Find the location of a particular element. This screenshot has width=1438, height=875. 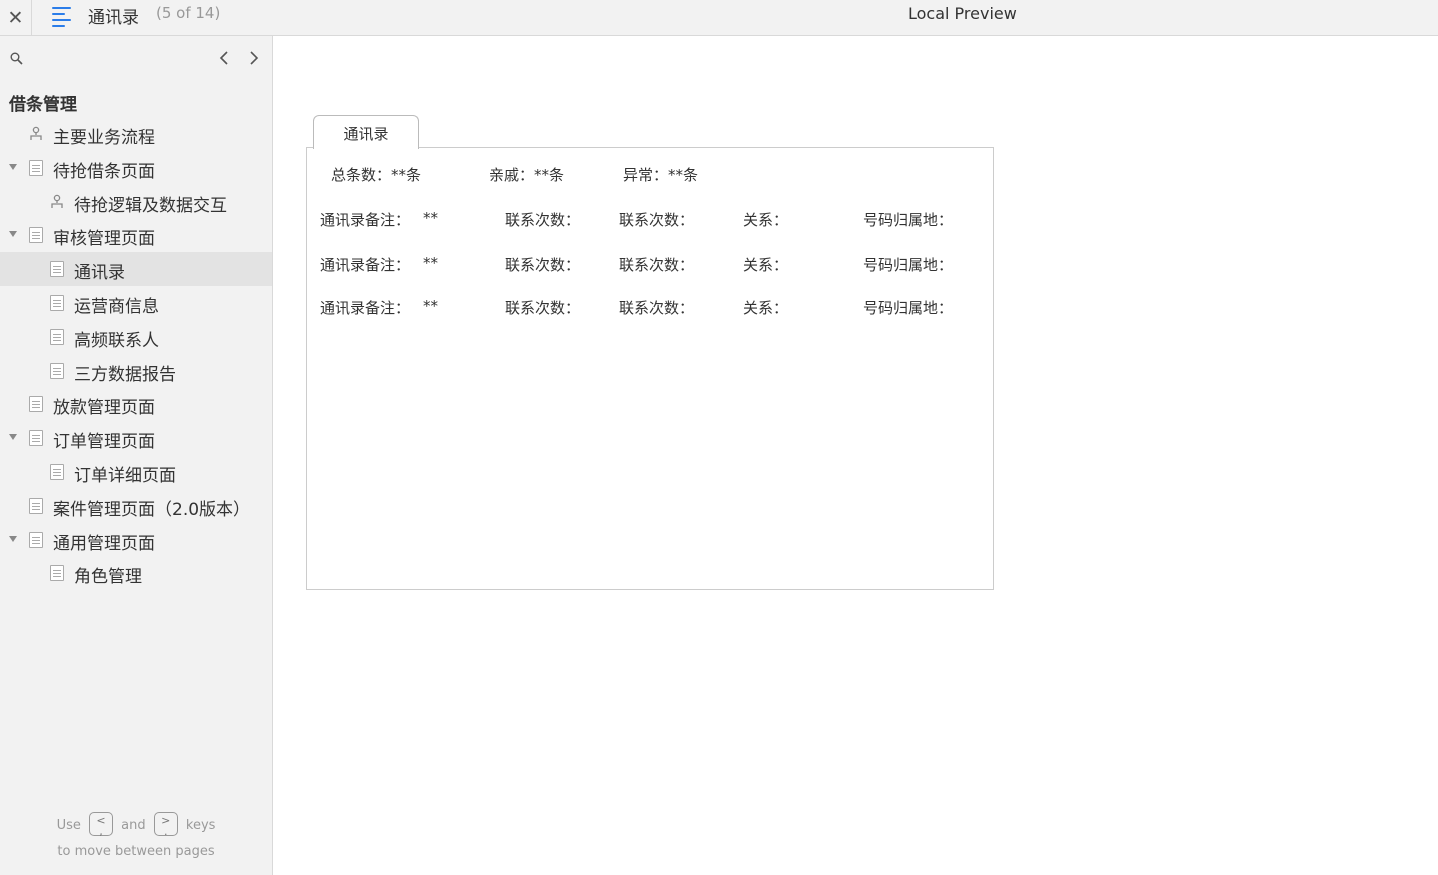

sidebar-item: 案件管理页面（2.0版本） is located at coordinates (136, 506).